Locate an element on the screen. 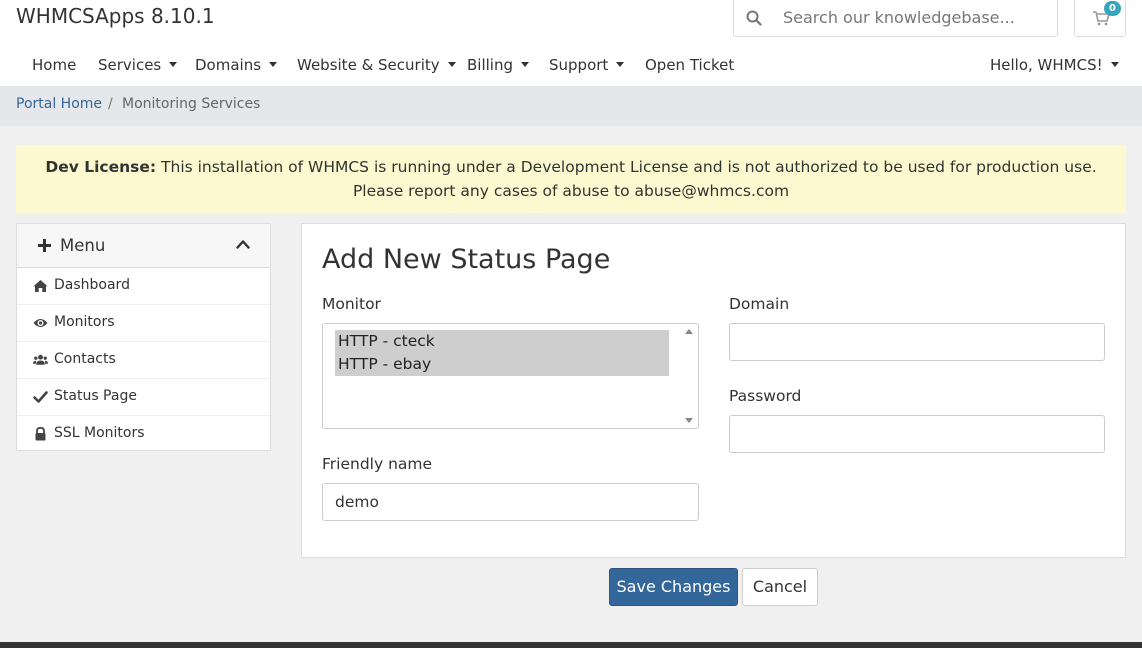 This screenshot has width=1142, height=648. plus-icon is located at coordinates (44, 245).